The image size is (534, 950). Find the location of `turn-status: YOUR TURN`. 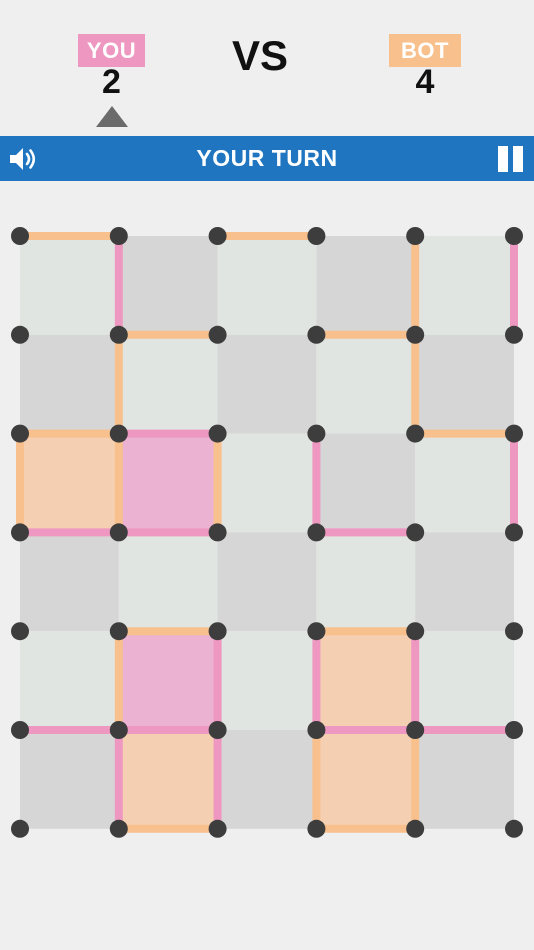

turn-status: YOUR TURN is located at coordinates (267, 158).